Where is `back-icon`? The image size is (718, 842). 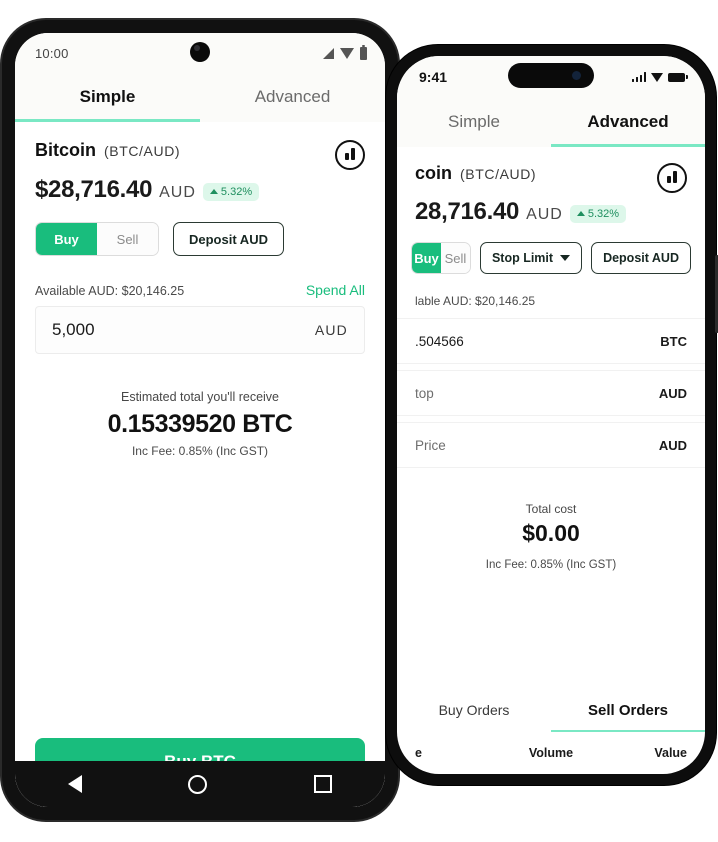 back-icon is located at coordinates (75, 784).